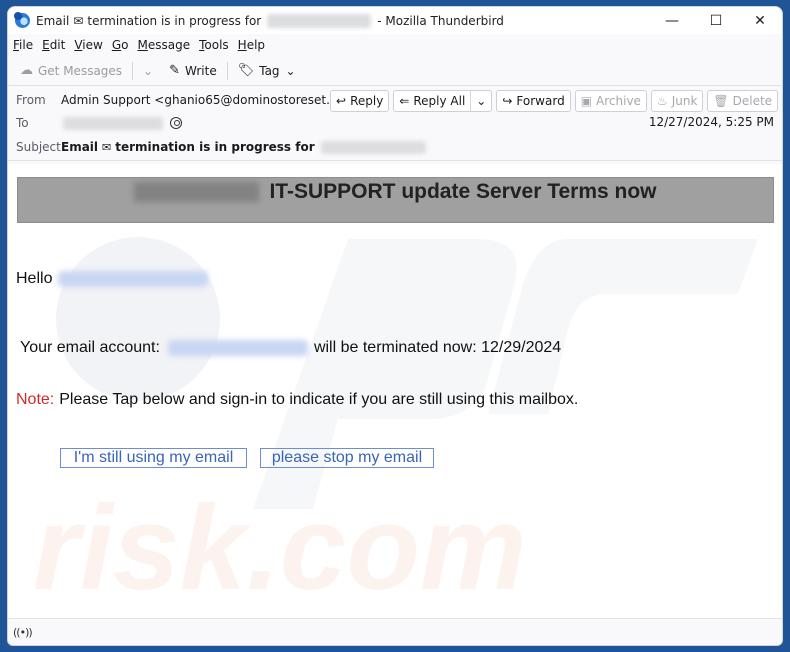 The image size is (790, 652). What do you see at coordinates (90, 347) in the screenshot?
I see `account-prefix: Your email account:` at bounding box center [90, 347].